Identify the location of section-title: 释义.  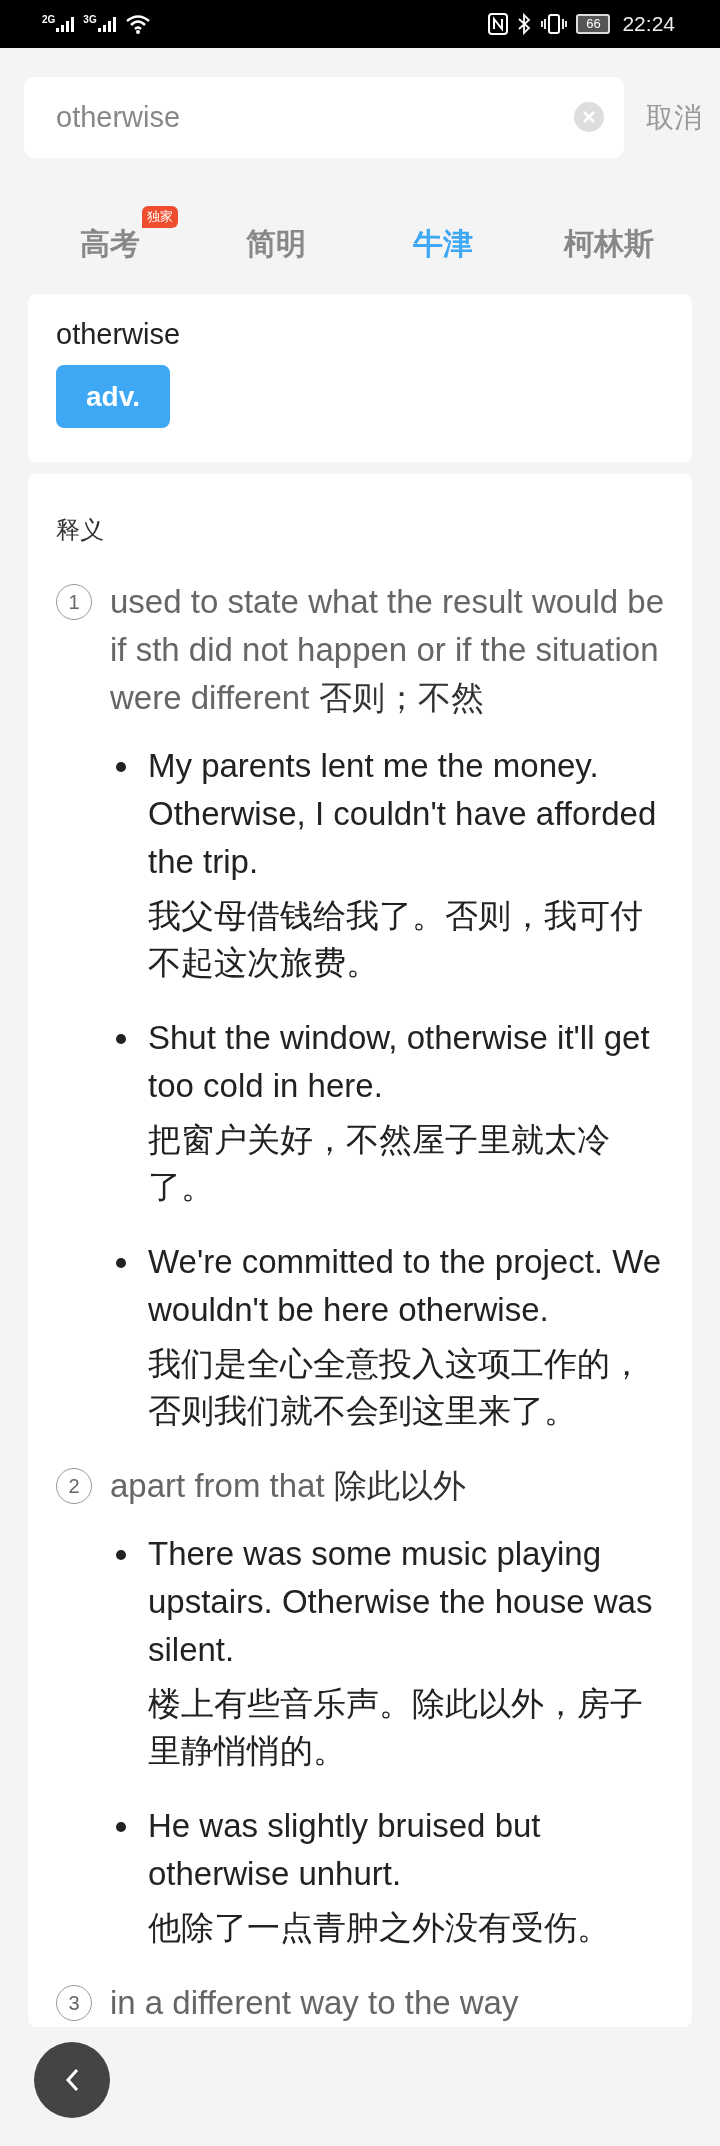
(80, 530).